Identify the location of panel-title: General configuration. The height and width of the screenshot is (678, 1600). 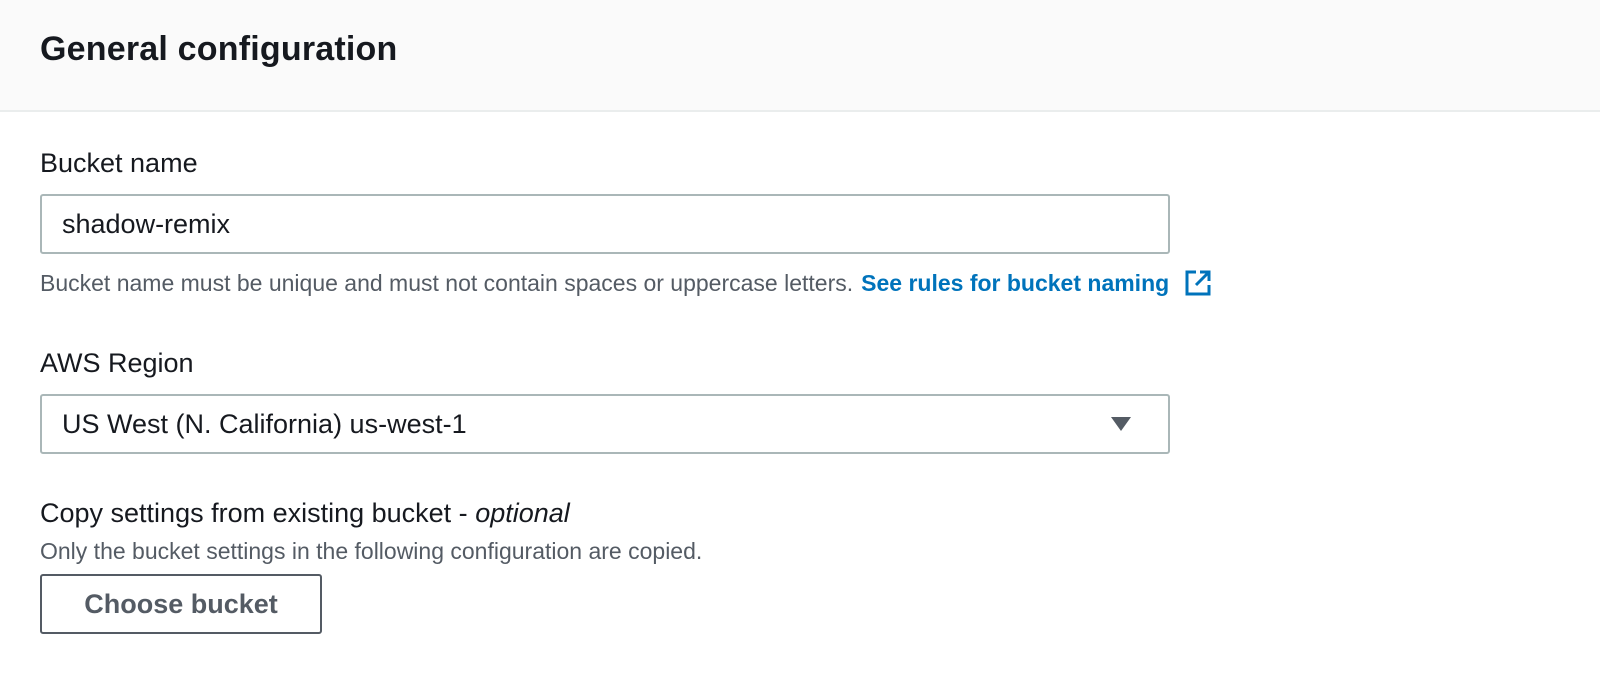
(219, 48).